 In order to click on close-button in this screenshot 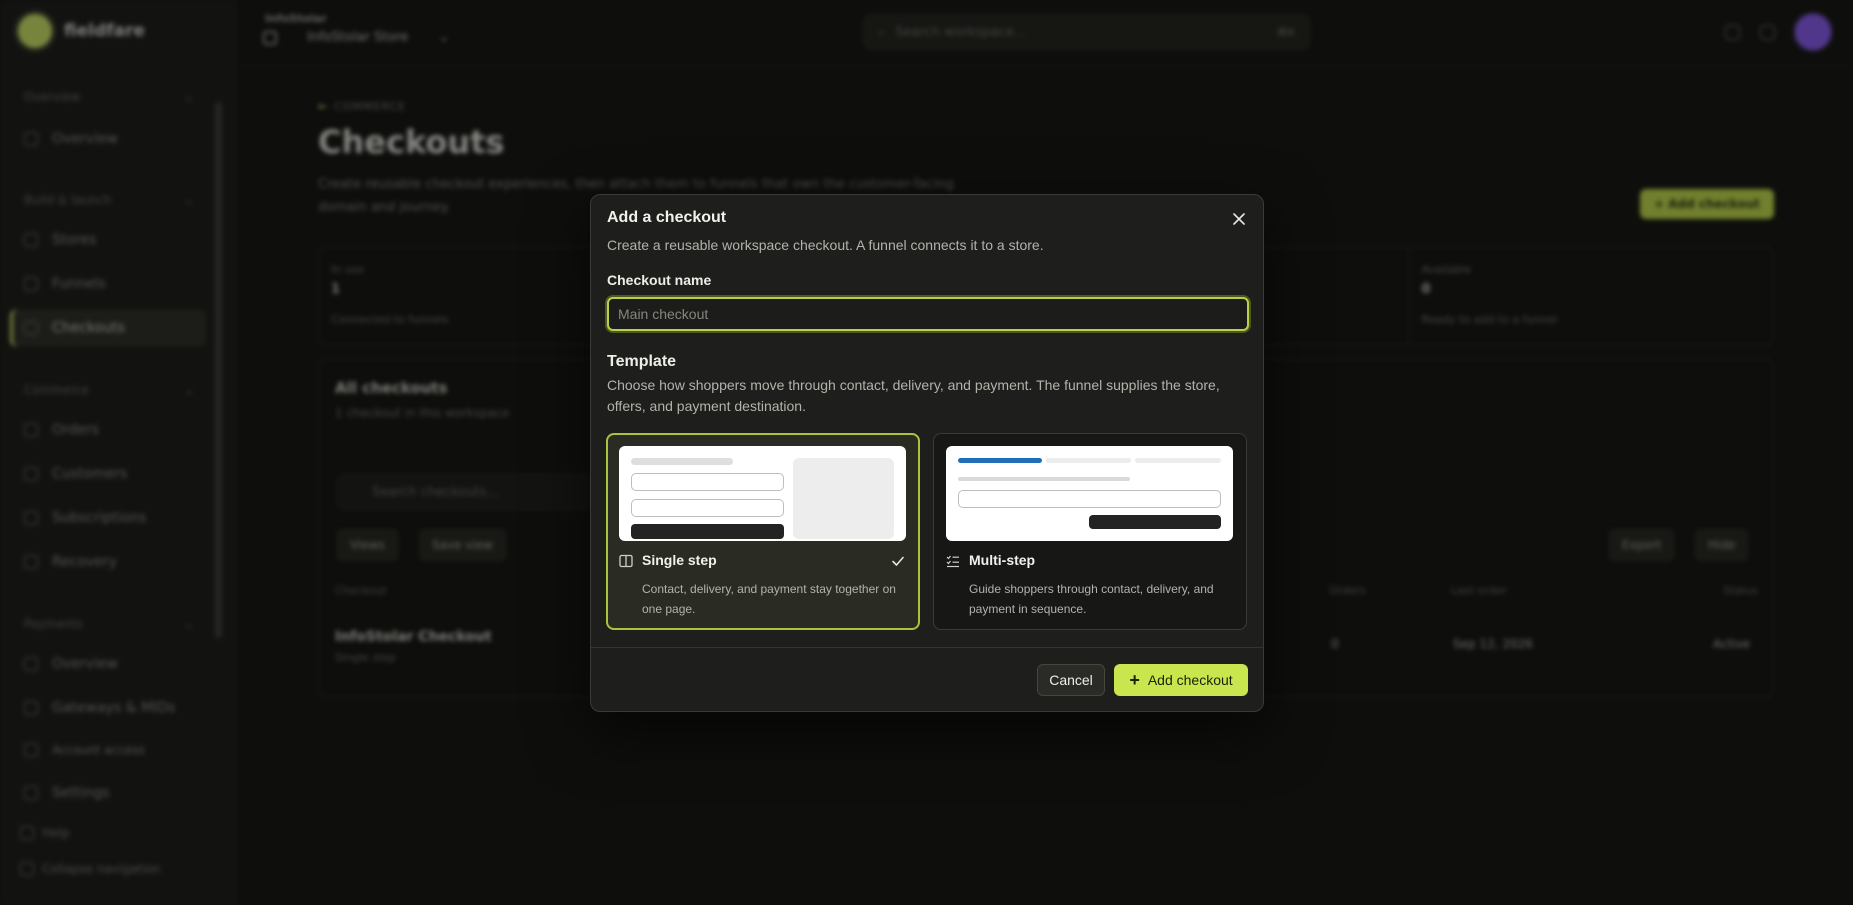, I will do `click(1239, 219)`.